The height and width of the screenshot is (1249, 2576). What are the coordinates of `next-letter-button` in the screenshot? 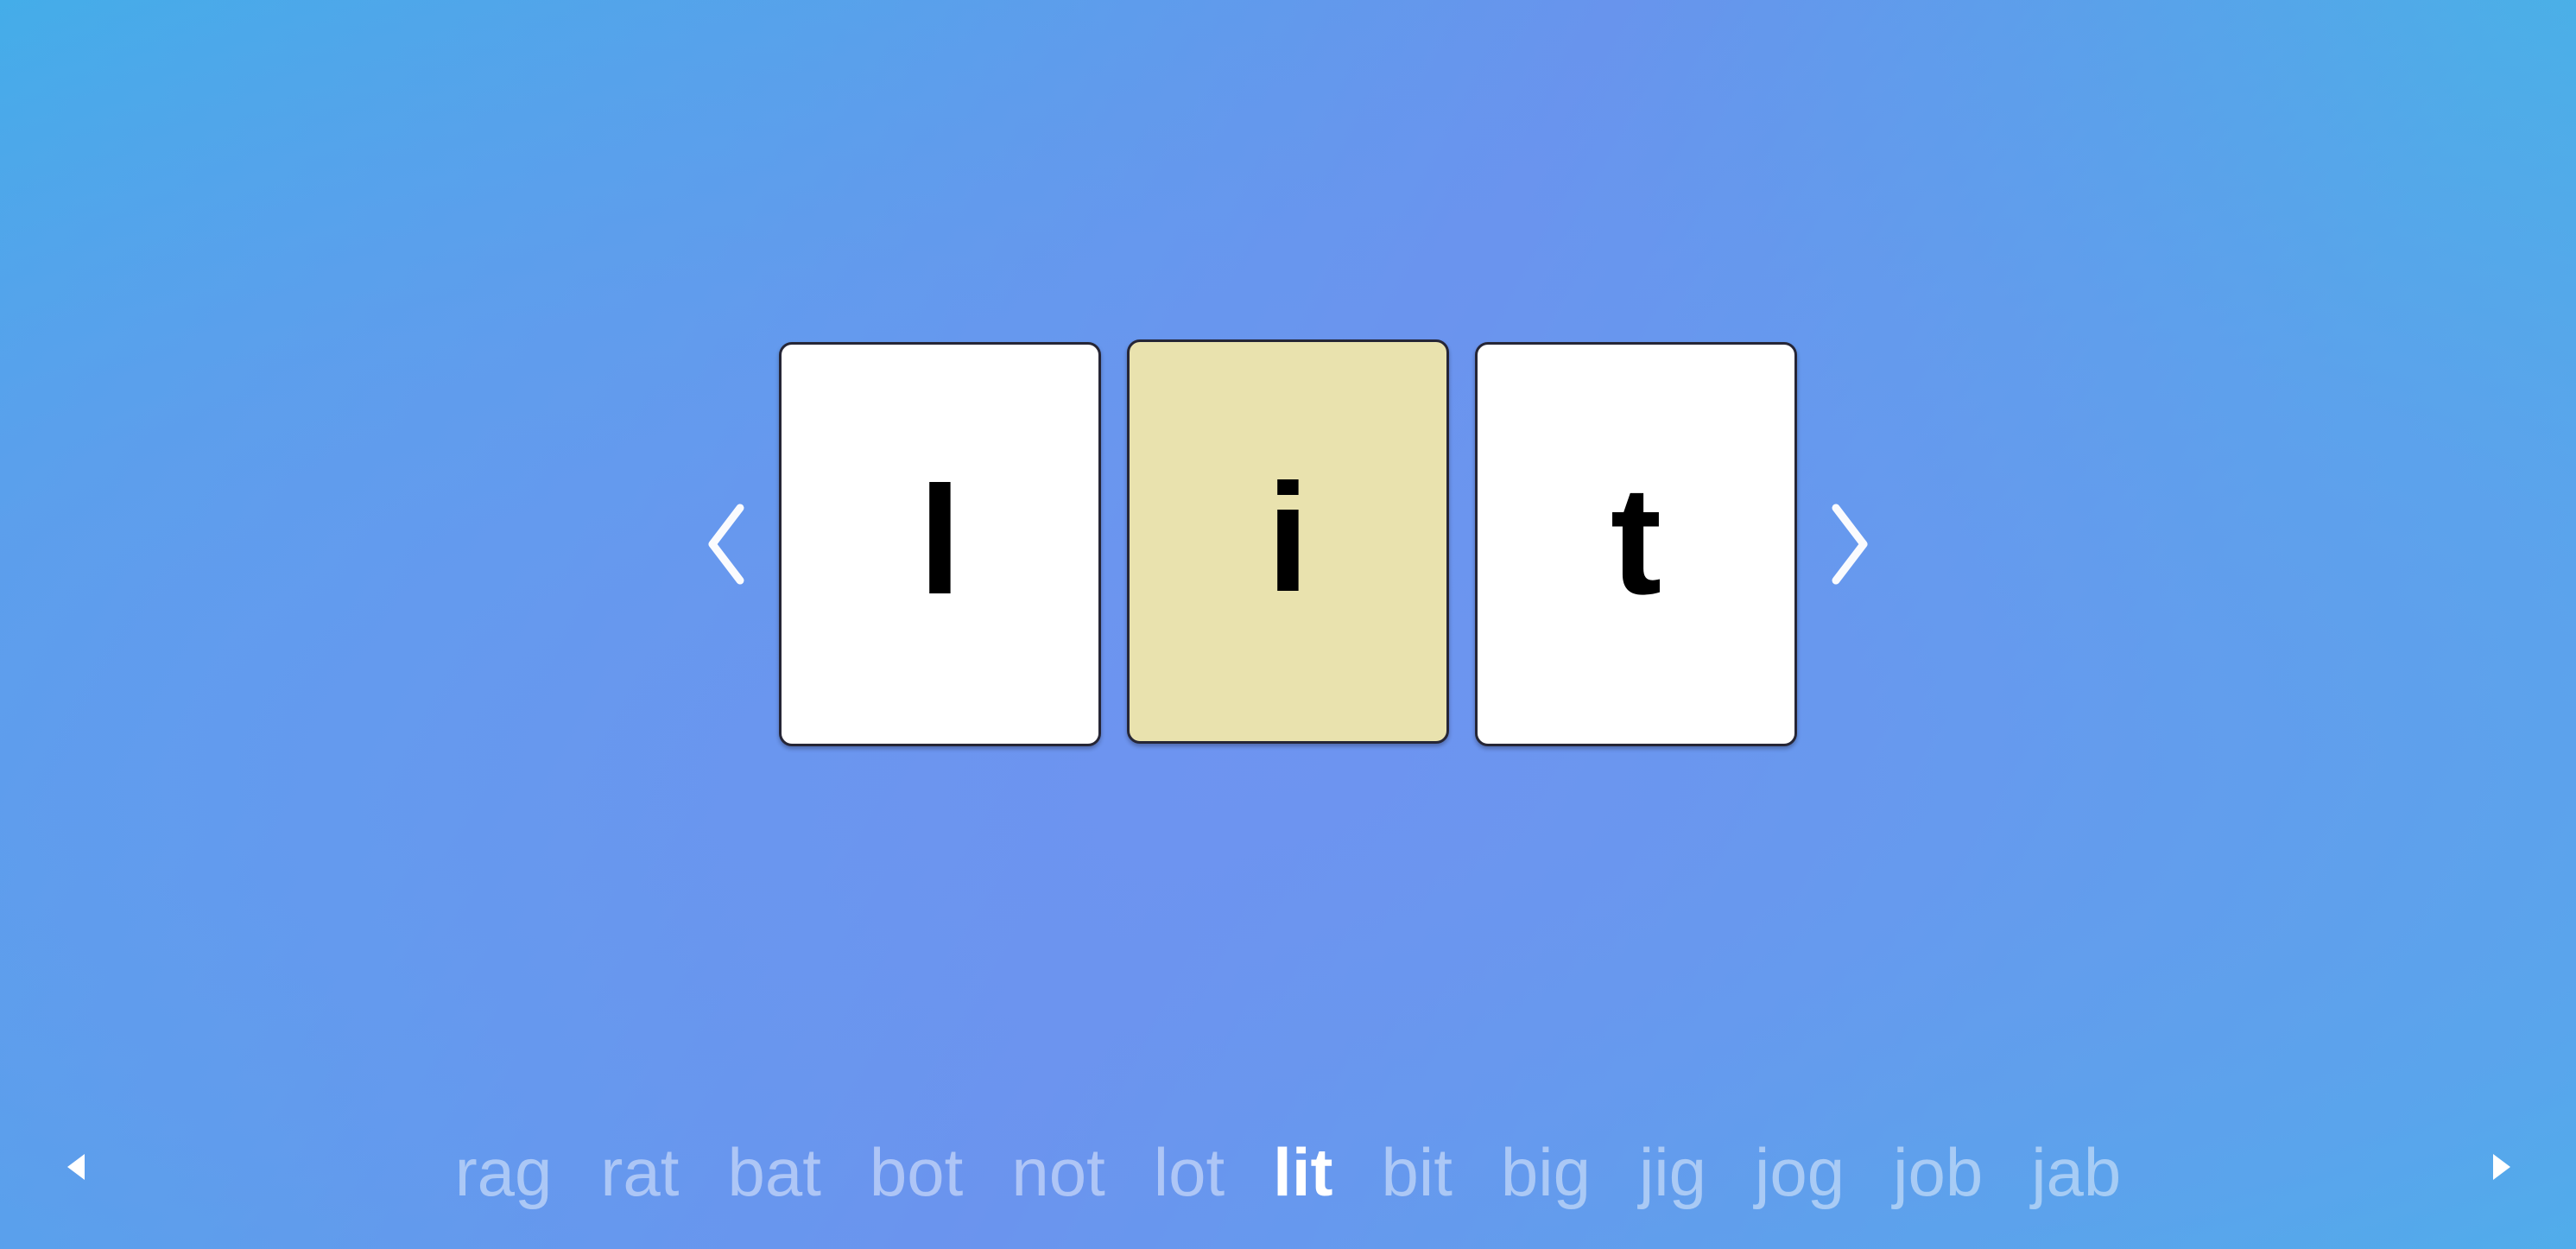 It's located at (1849, 544).